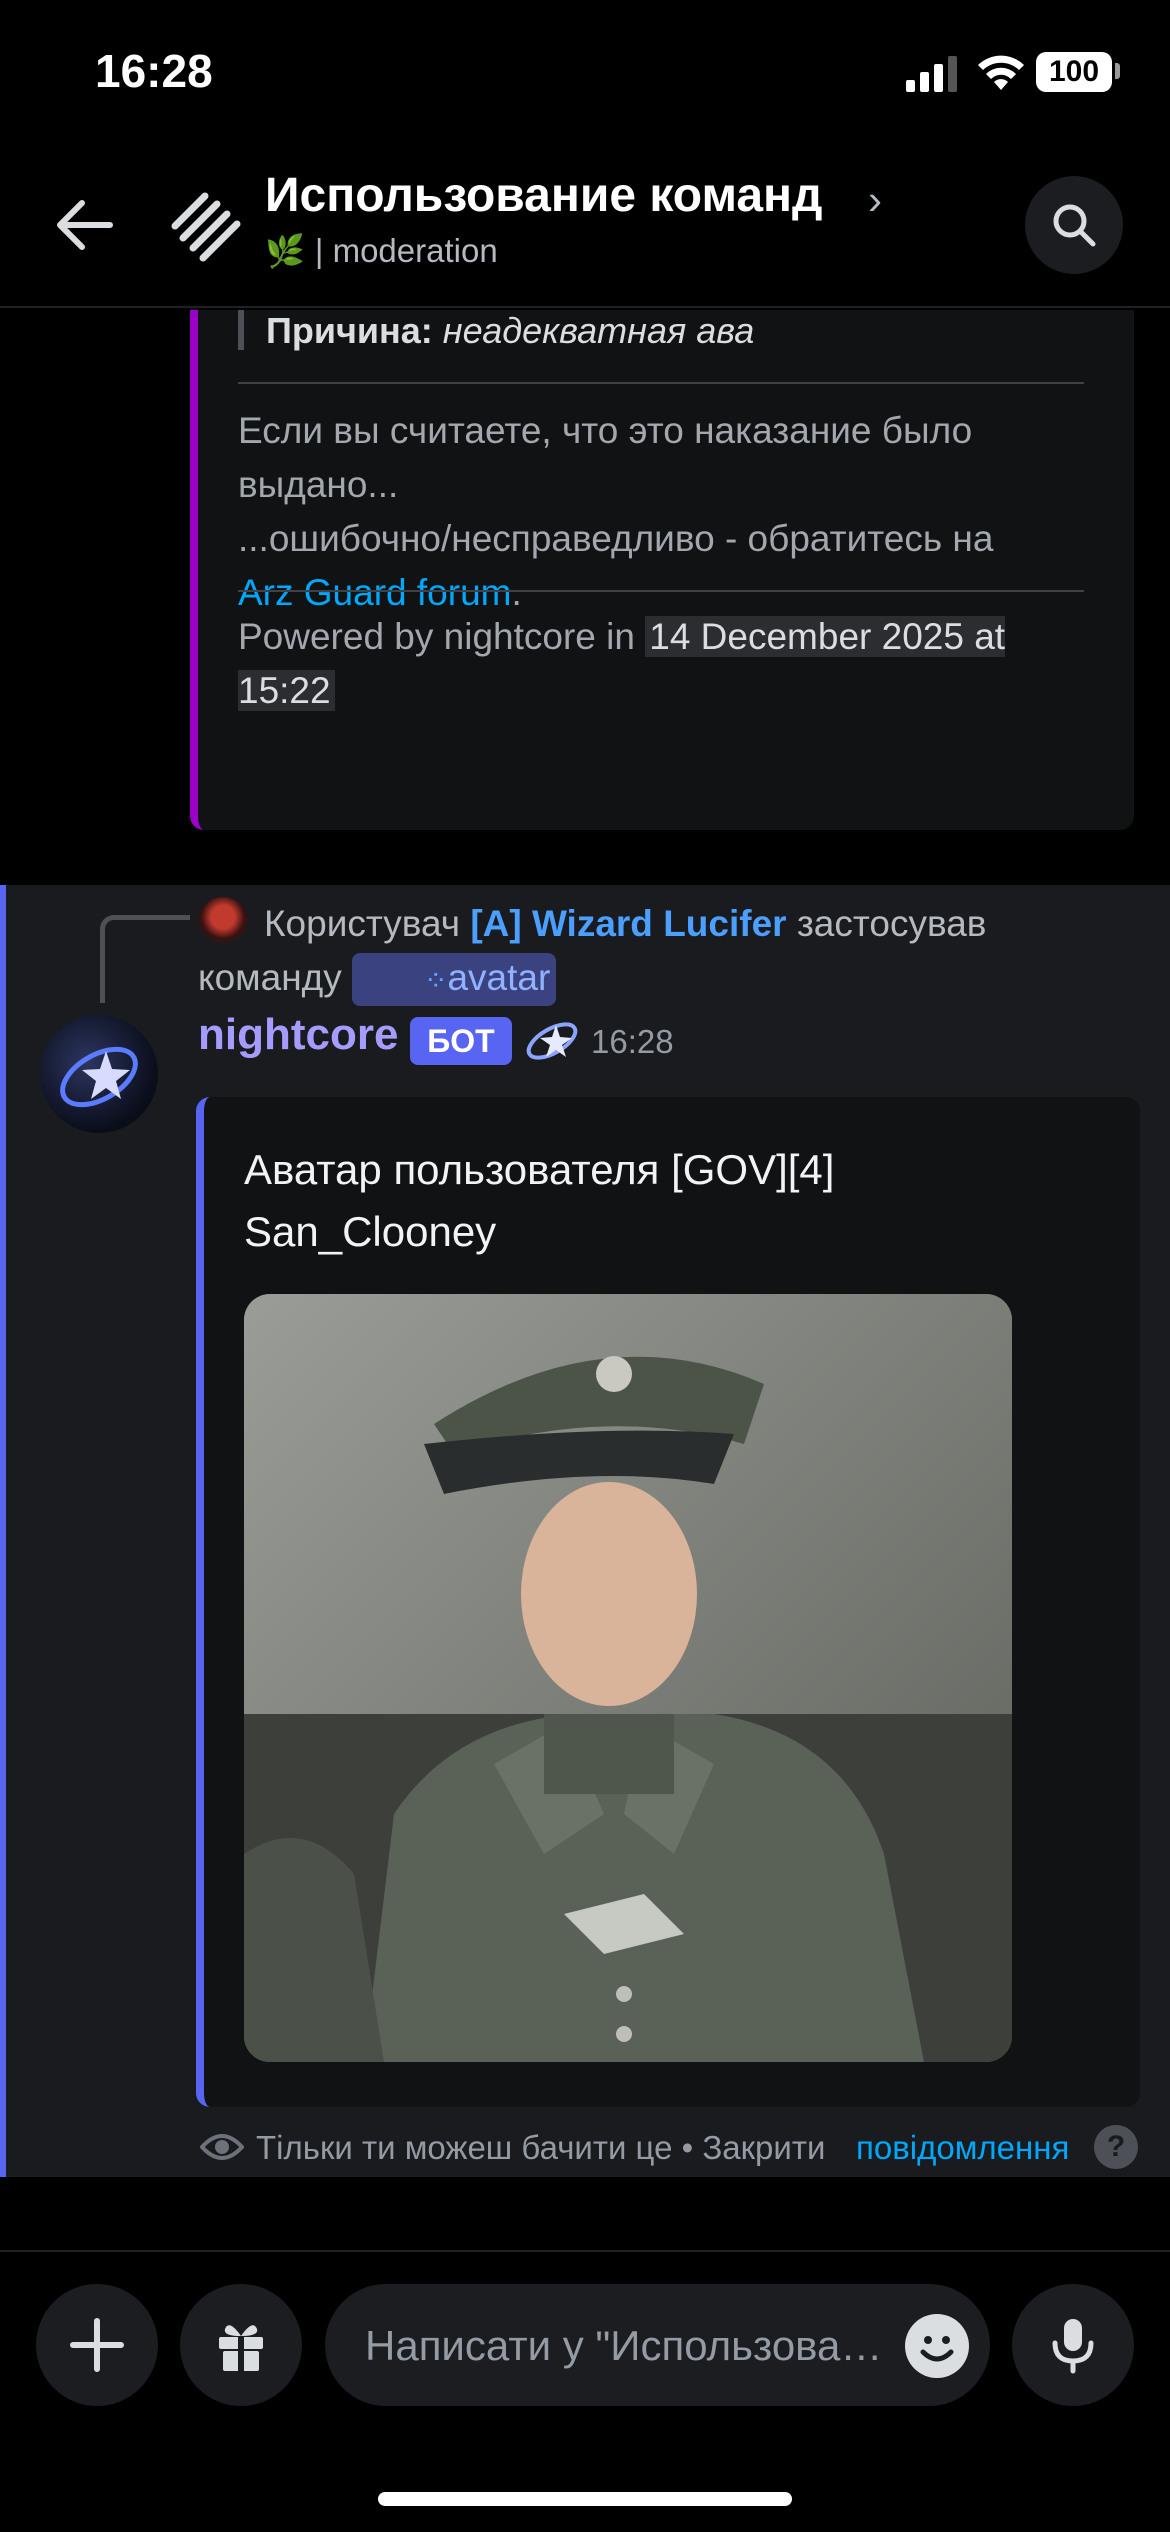 The height and width of the screenshot is (2532, 1170). I want to click on message-input-placeholder: Написати у "Использование команд", so click(625, 2345).